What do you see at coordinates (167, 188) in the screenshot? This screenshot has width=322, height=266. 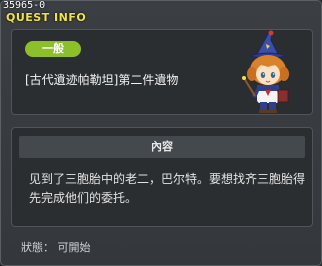 I see `quest-description: 见到了三胞胎中的老二，巴尔特。要想找齐三胞胎得先完成他们的委托。` at bounding box center [167, 188].